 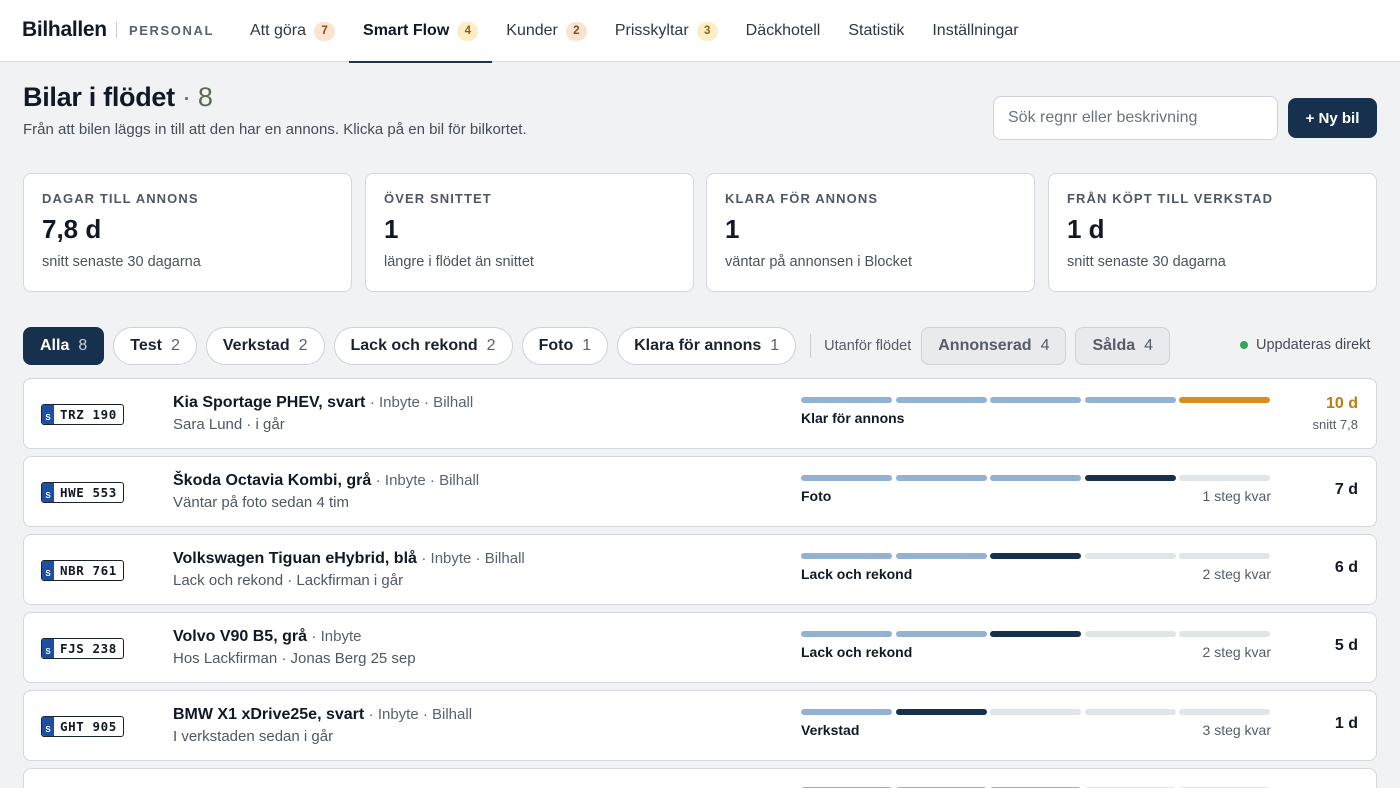 I want to click on tab-label: Prisskyltar, so click(x=651, y=30).